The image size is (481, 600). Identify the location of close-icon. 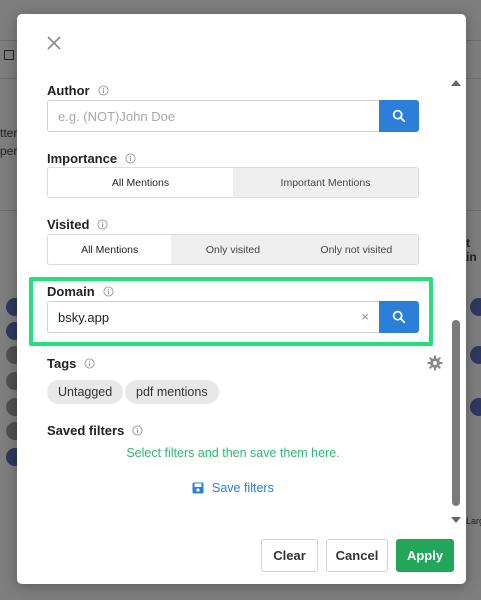
(54, 43).